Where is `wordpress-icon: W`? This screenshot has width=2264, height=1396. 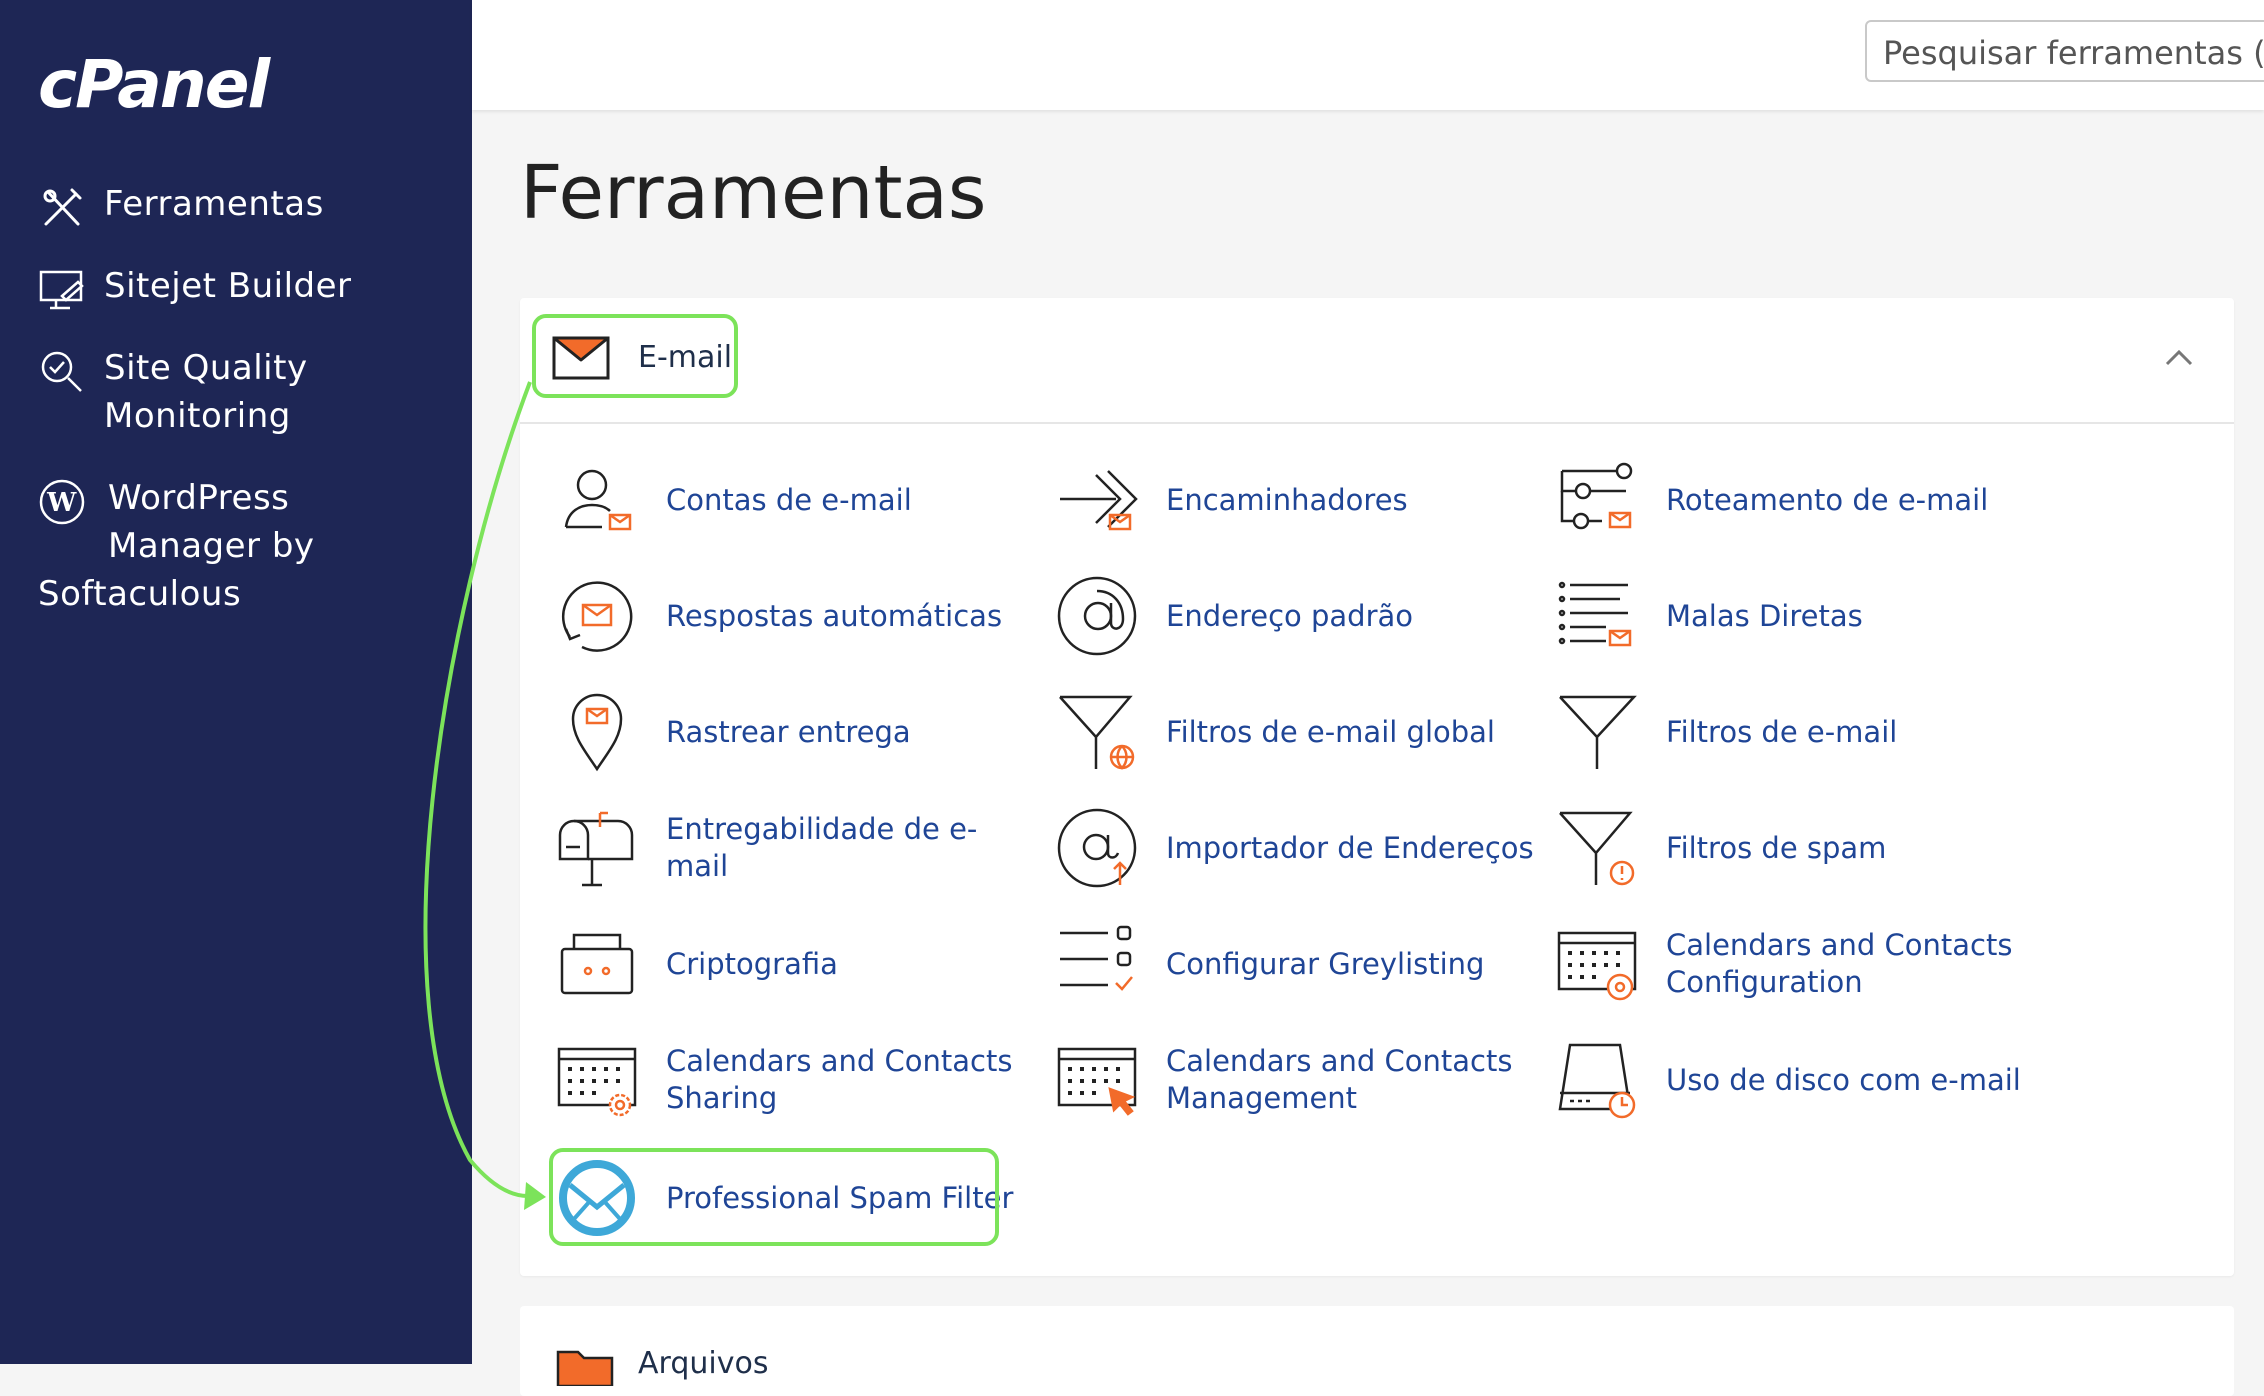
wordpress-icon: W is located at coordinates (62, 502).